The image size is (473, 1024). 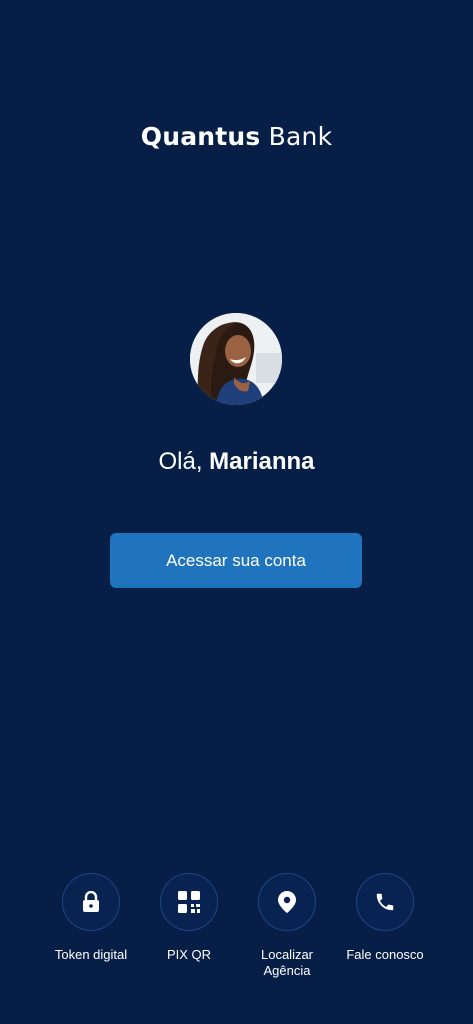 I want to click on phone-icon, so click(x=385, y=902).